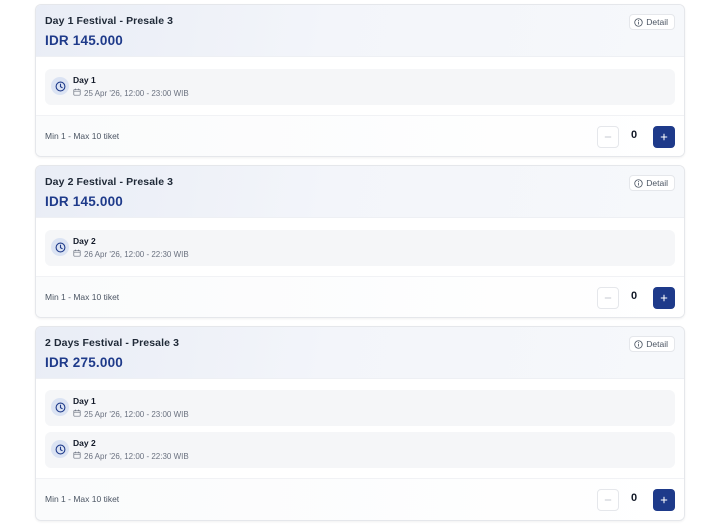 The height and width of the screenshot is (527, 718). What do you see at coordinates (109, 21) in the screenshot?
I see `ticket-title: Day 1 Festival - Presale 3` at bounding box center [109, 21].